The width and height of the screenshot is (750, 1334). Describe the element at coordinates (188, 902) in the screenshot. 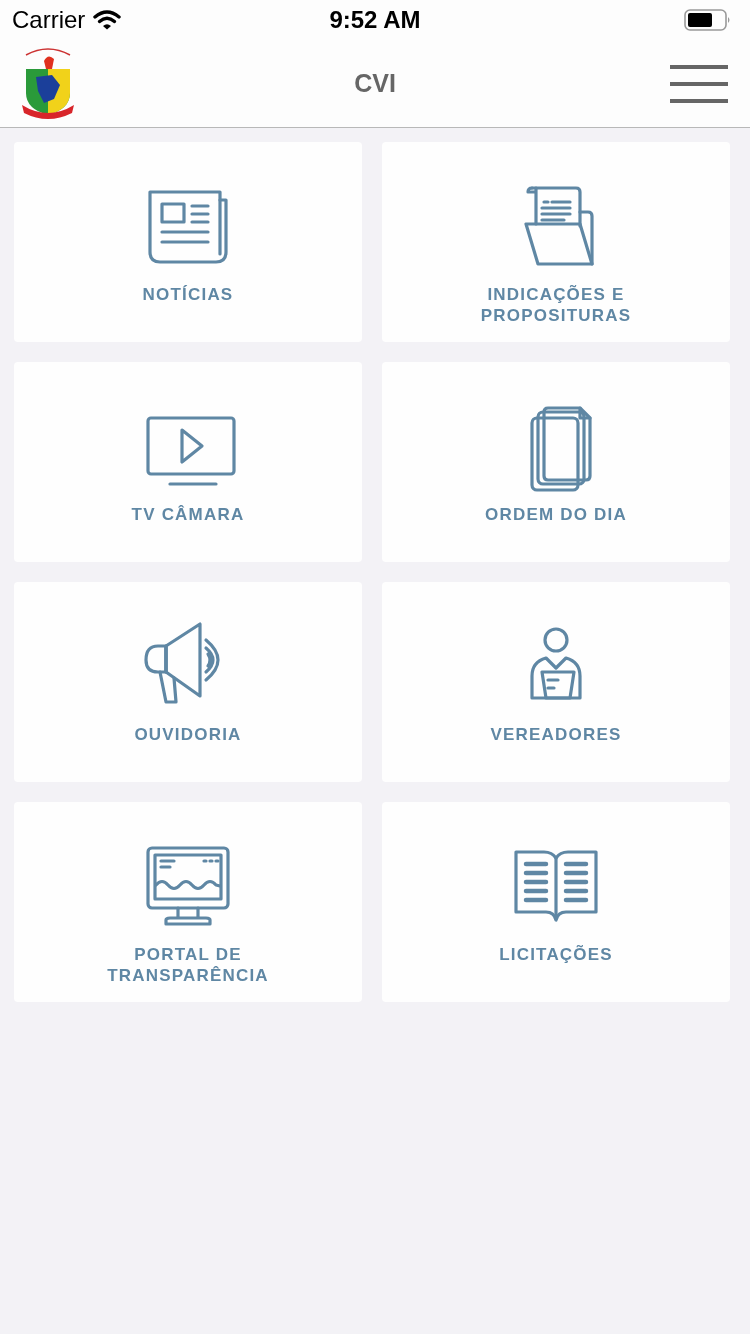

I see `menu-card: PORTAL DE TRANSPARÊNCIA` at that location.